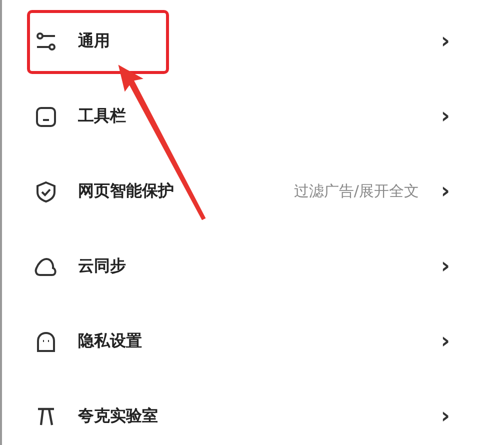 The height and width of the screenshot is (445, 480). Describe the element at coordinates (356, 191) in the screenshot. I see `row-value: 过滤广告/展开全文` at that location.